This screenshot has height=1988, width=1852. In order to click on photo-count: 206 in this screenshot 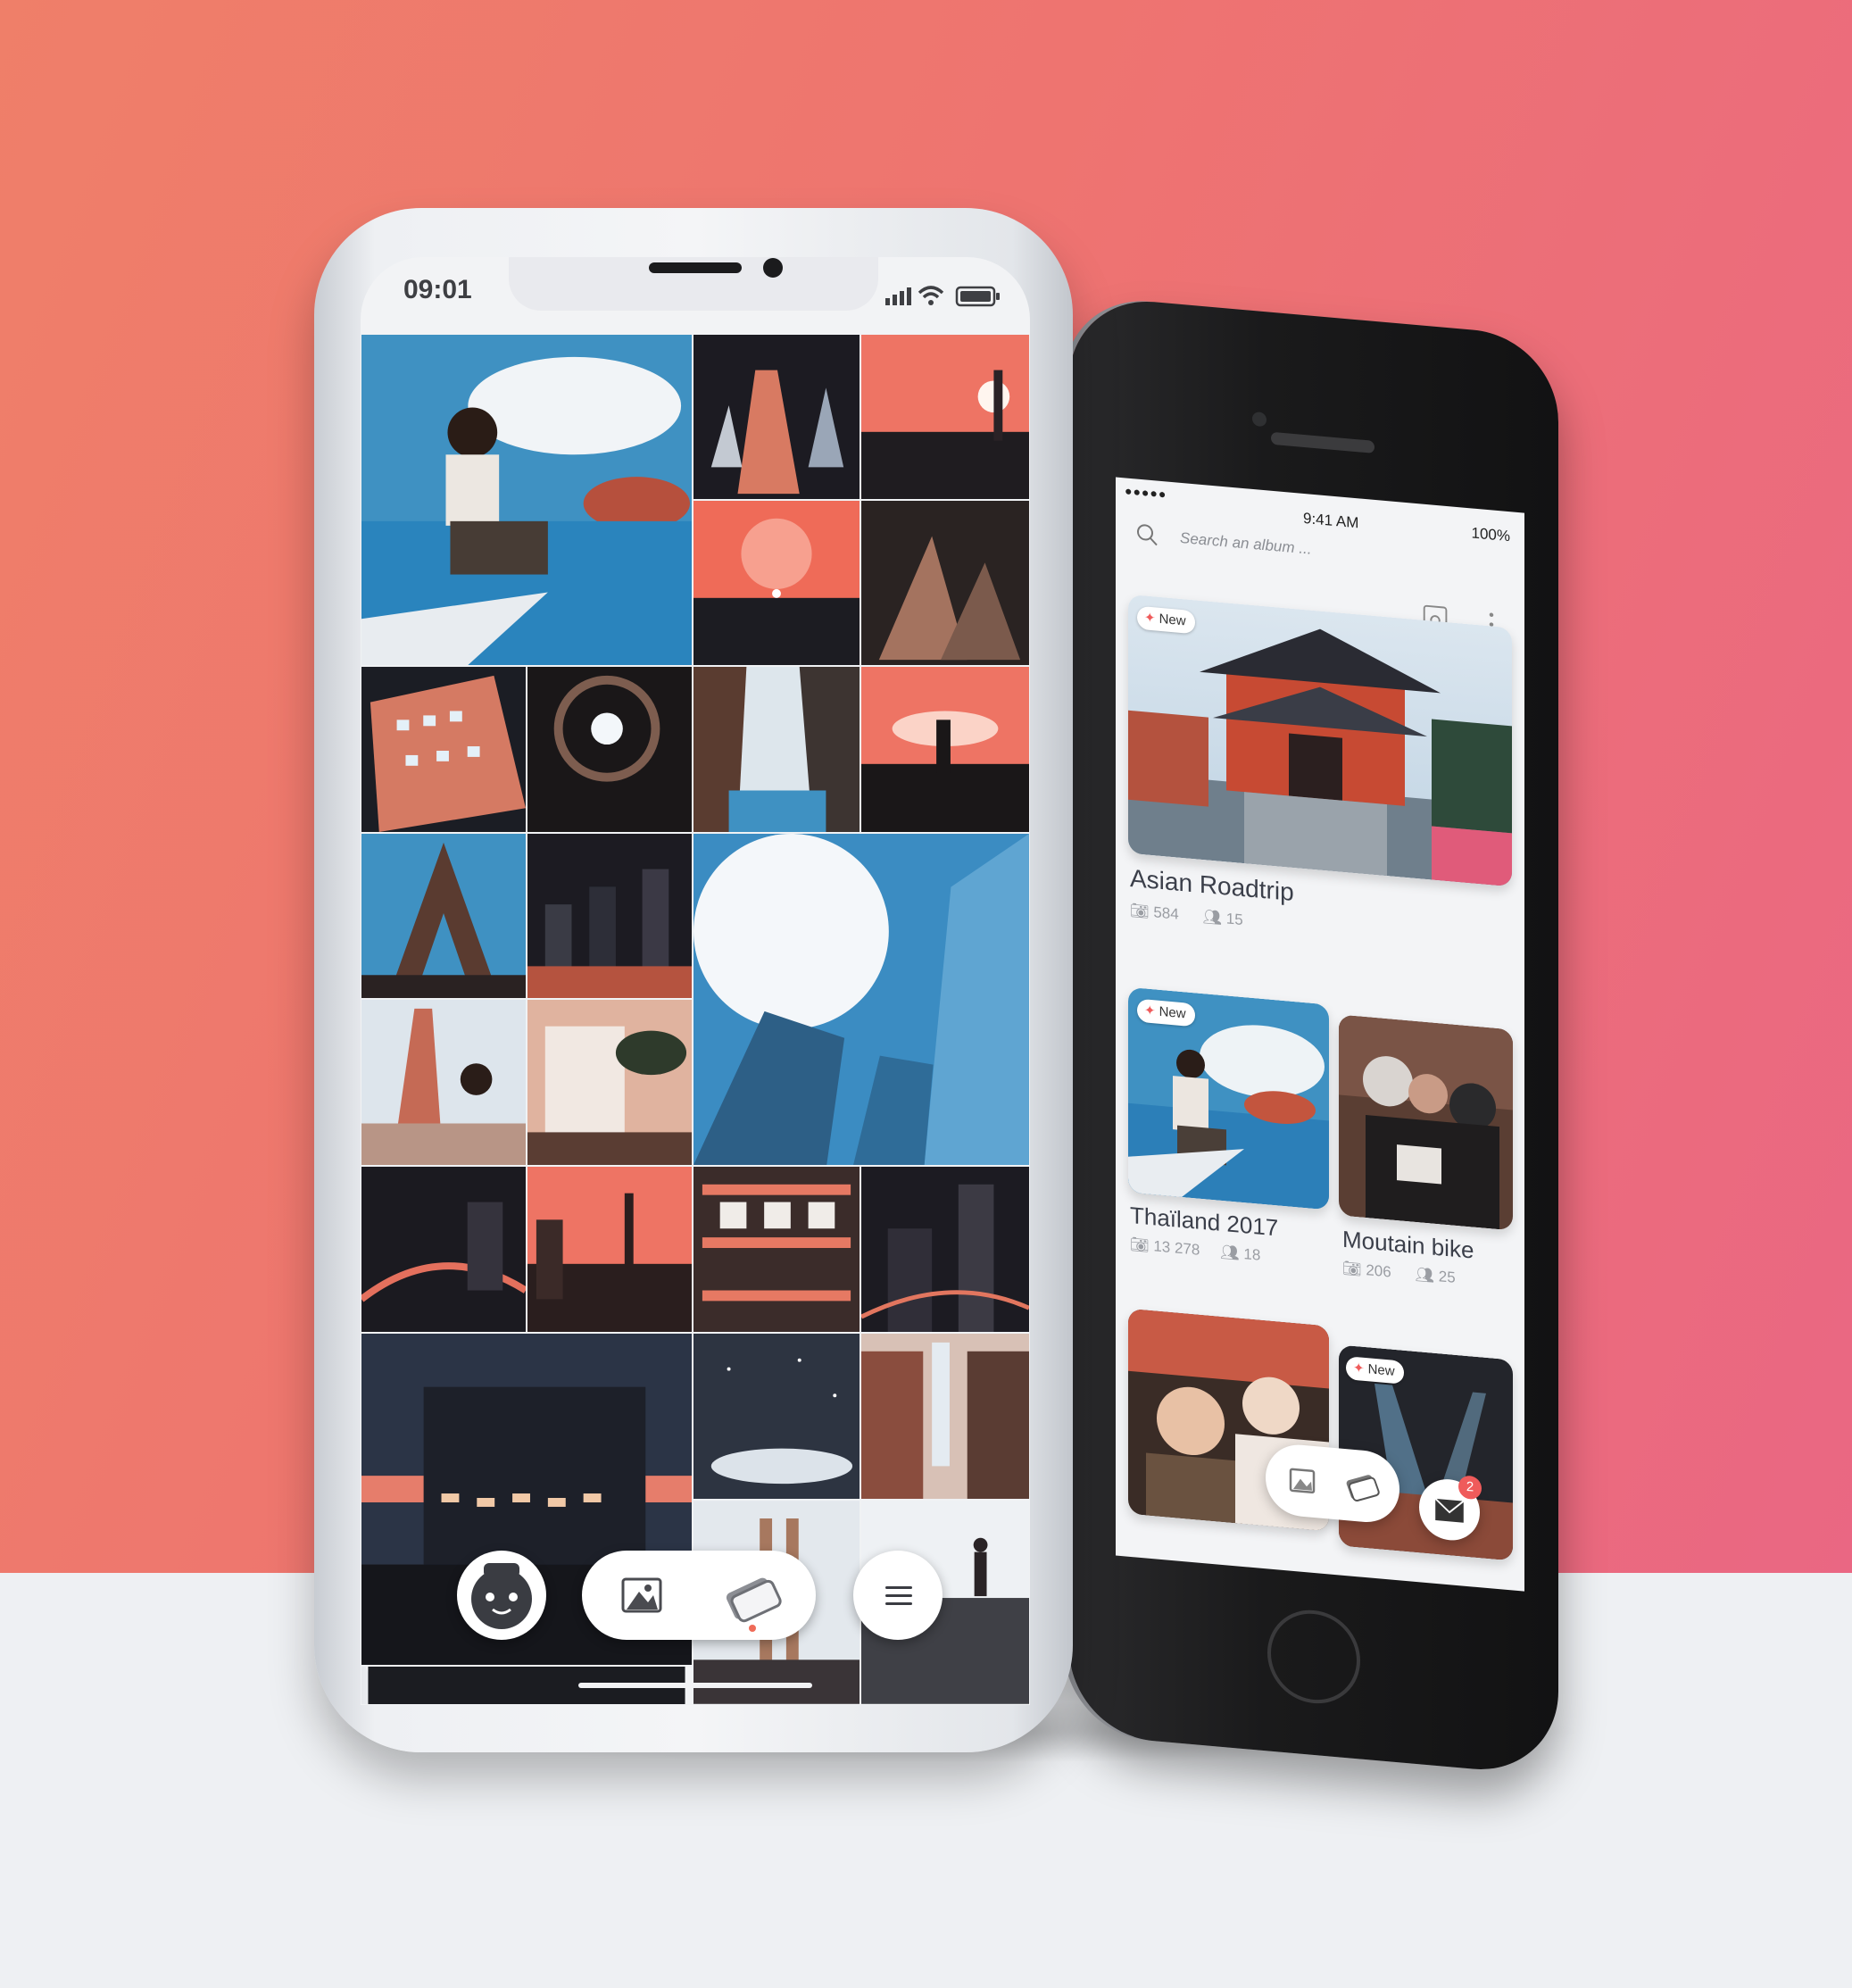, I will do `click(1378, 1271)`.